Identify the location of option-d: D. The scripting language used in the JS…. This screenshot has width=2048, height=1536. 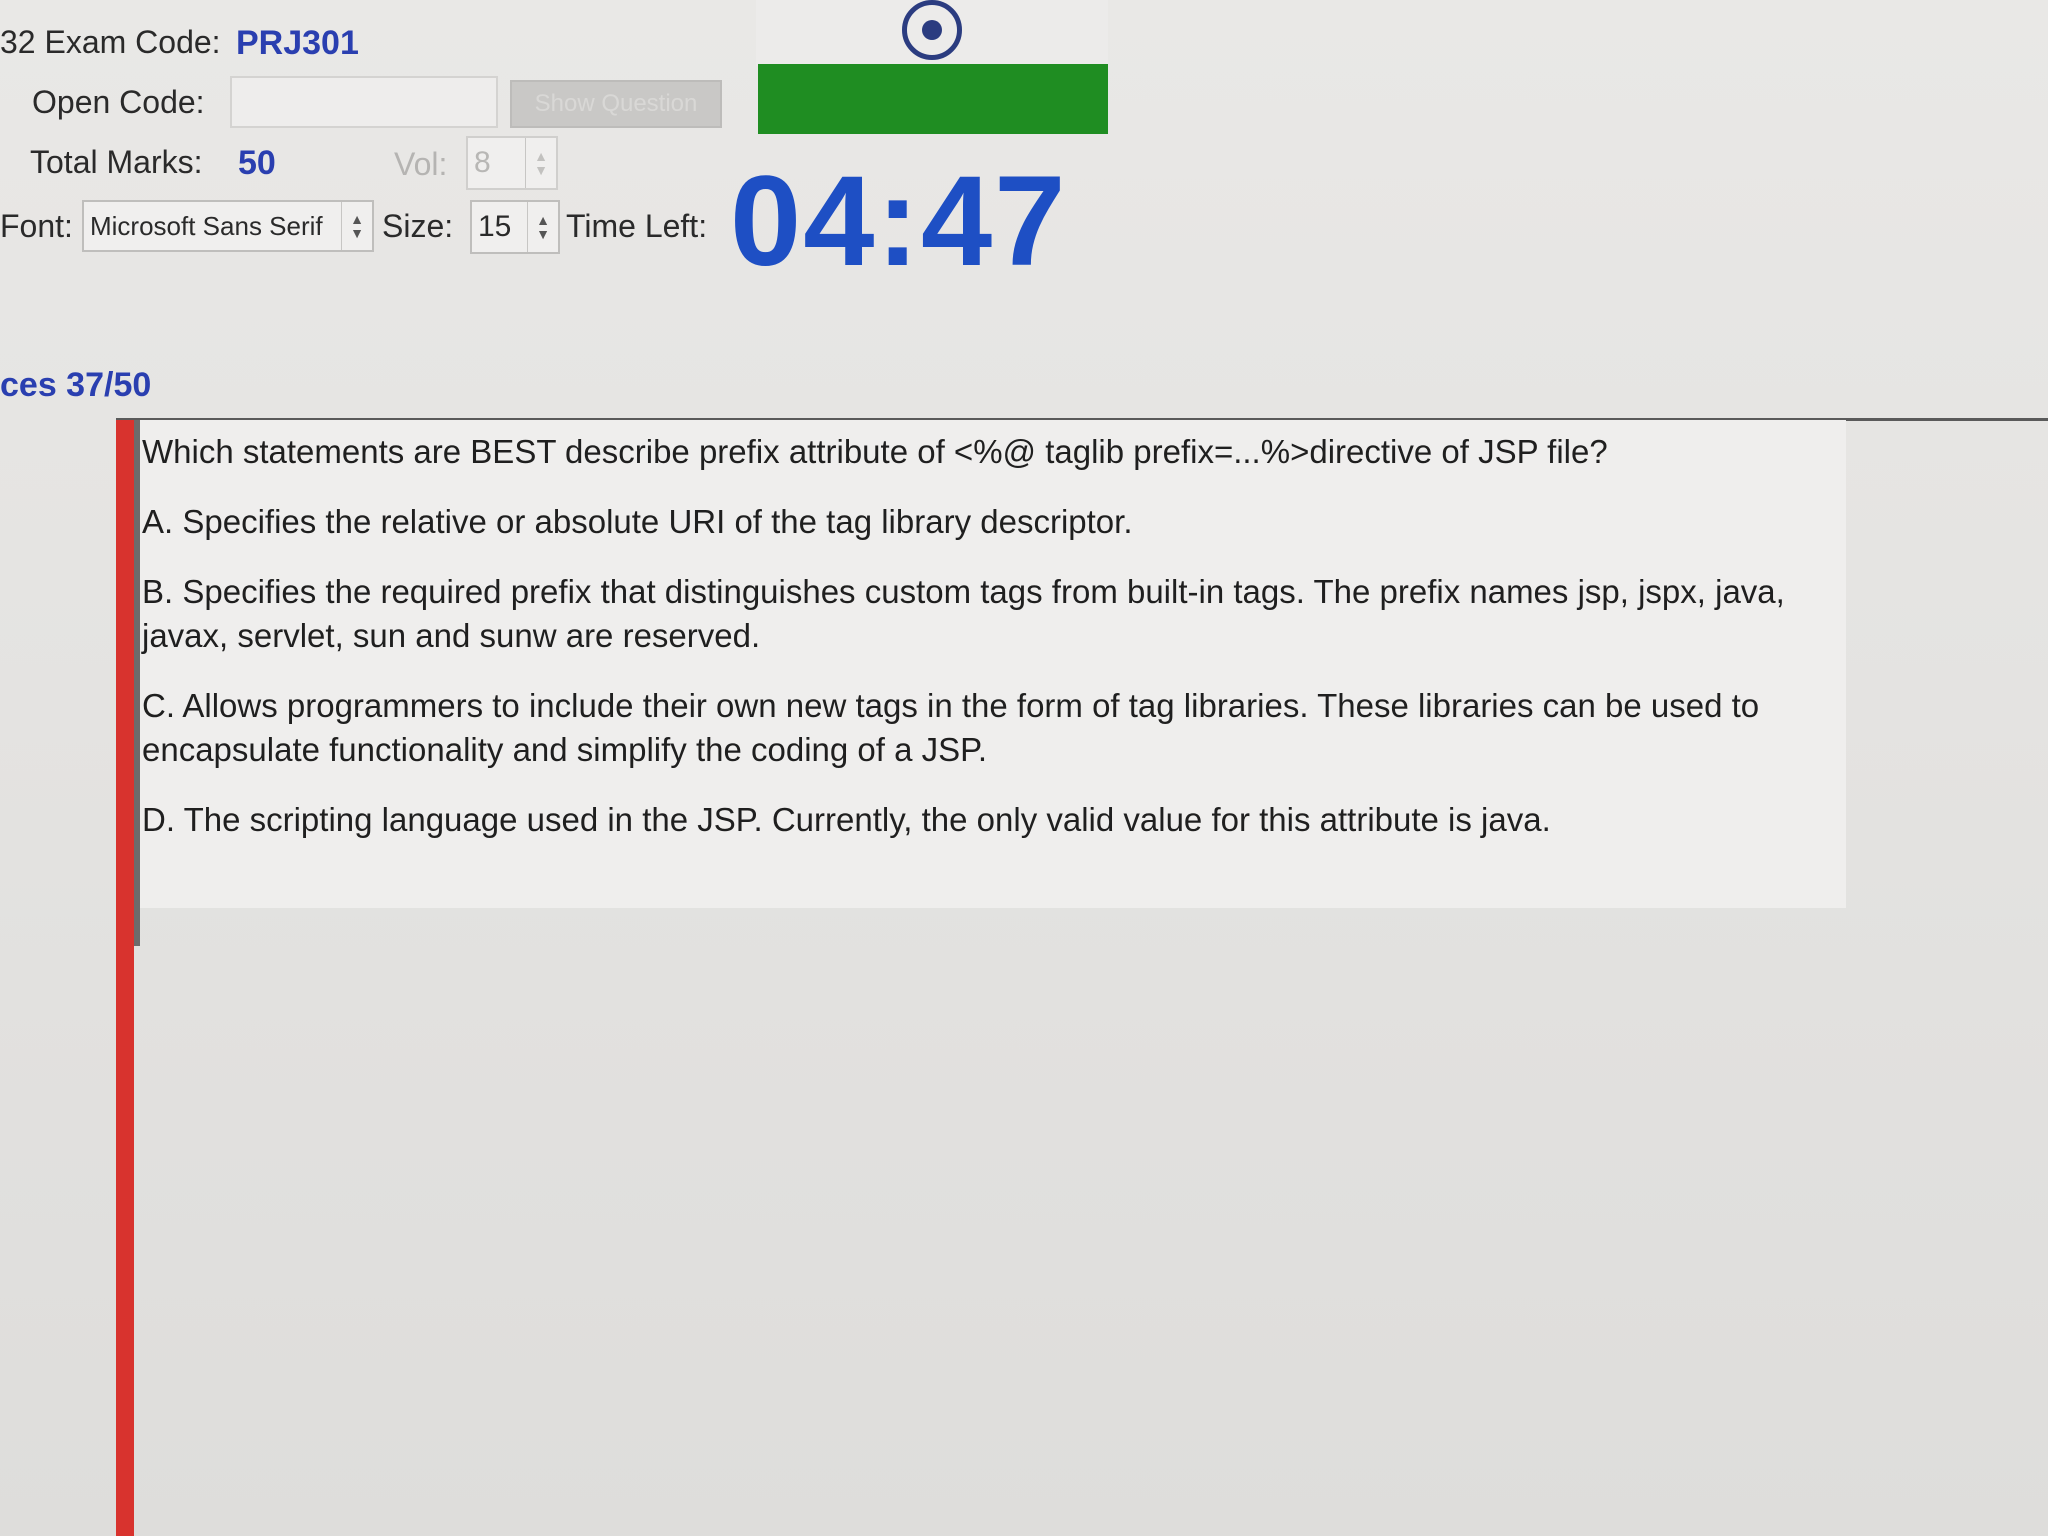
(846, 819).